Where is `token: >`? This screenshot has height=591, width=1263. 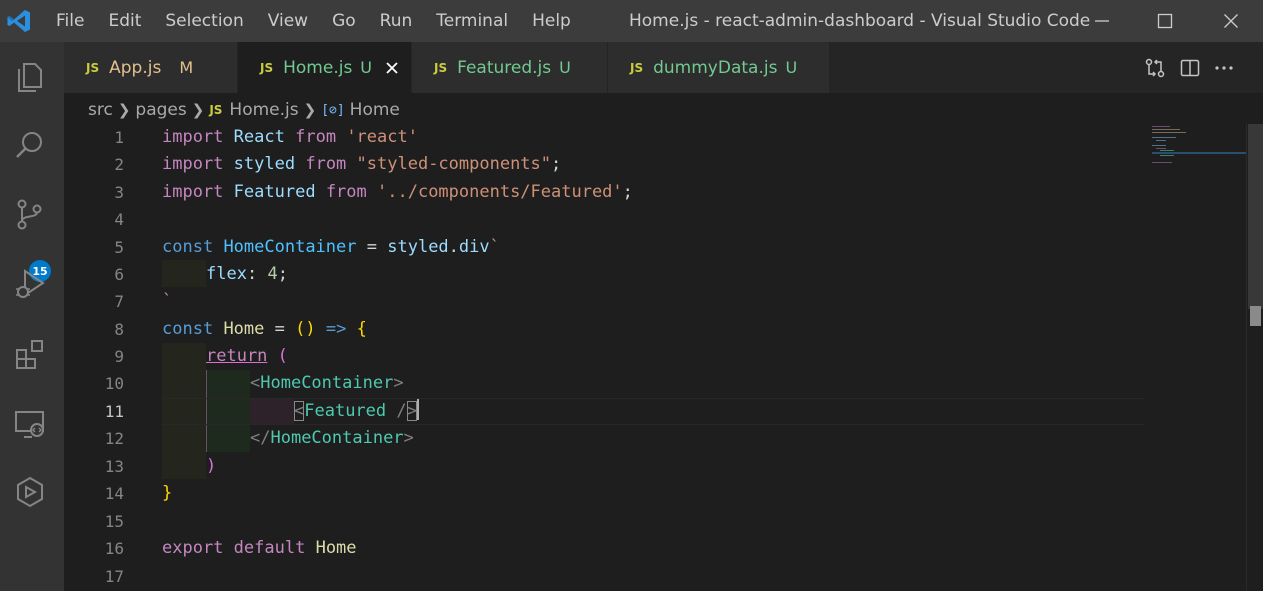 token: > is located at coordinates (408, 438).